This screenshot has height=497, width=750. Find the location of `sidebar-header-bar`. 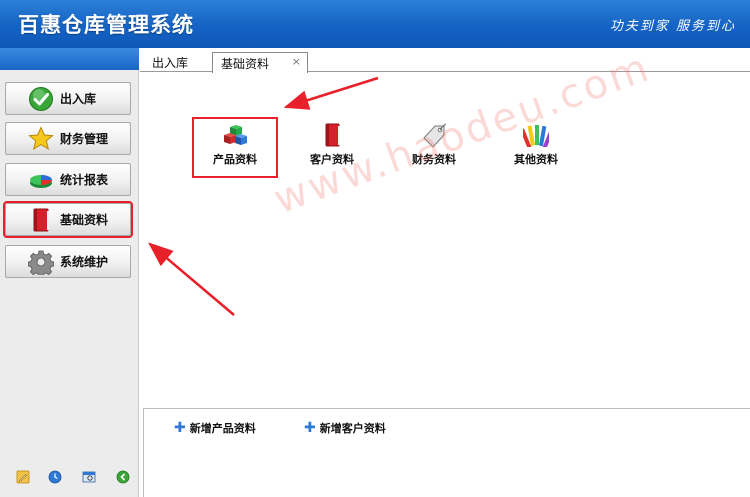

sidebar-header-bar is located at coordinates (69, 59).